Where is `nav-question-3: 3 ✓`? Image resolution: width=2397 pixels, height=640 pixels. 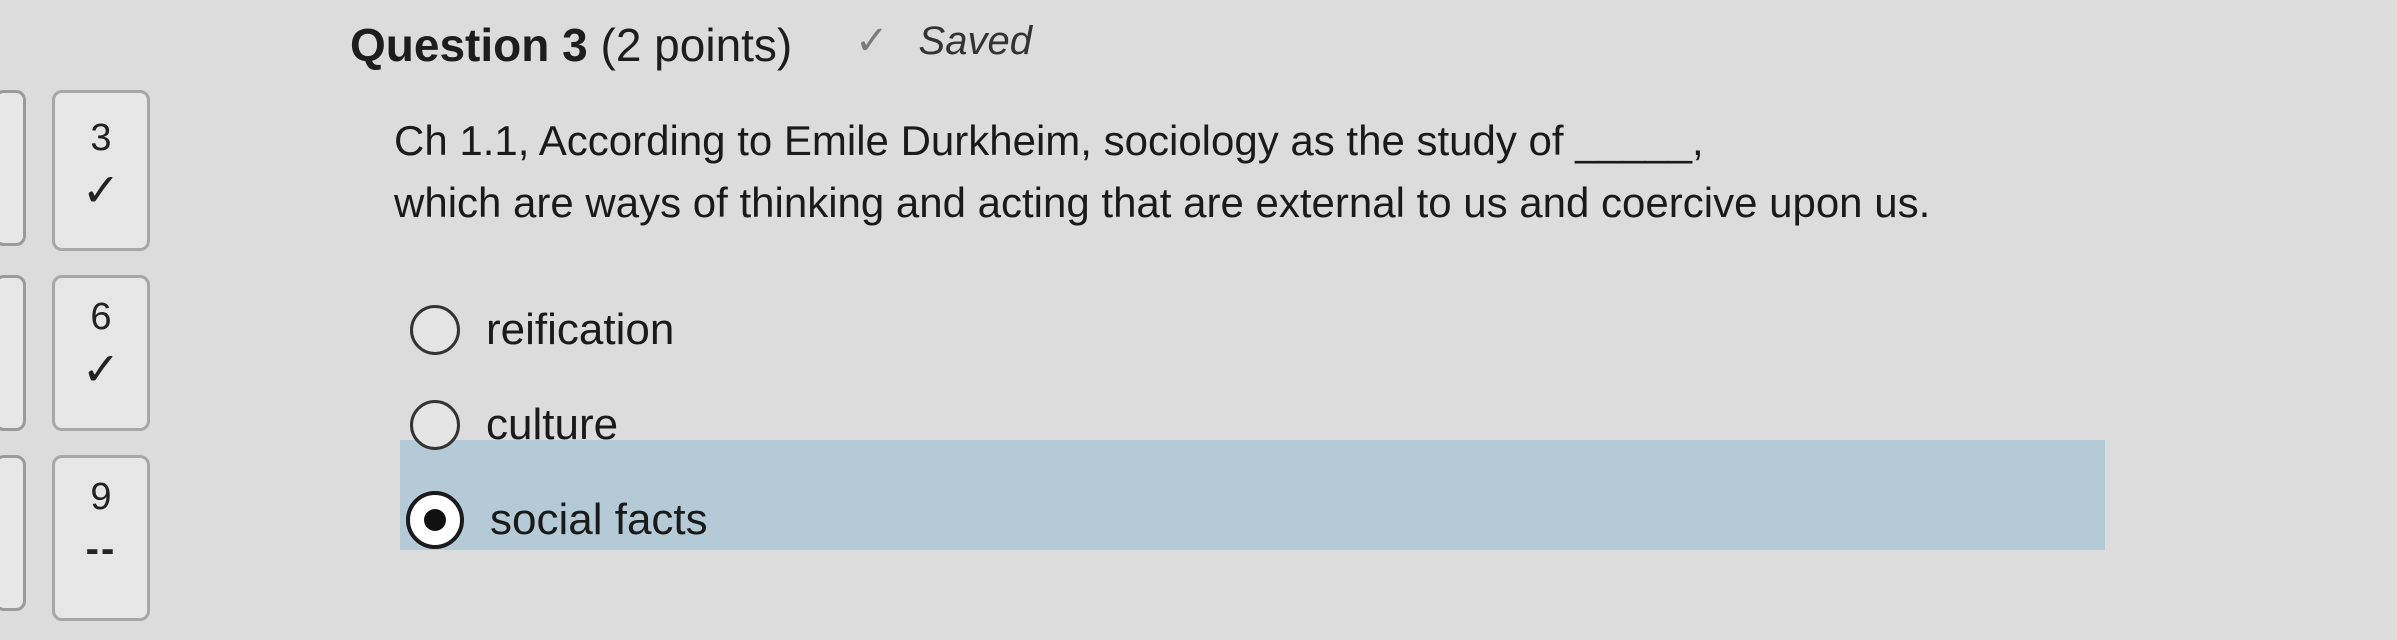
nav-question-3: 3 ✓ is located at coordinates (101, 170).